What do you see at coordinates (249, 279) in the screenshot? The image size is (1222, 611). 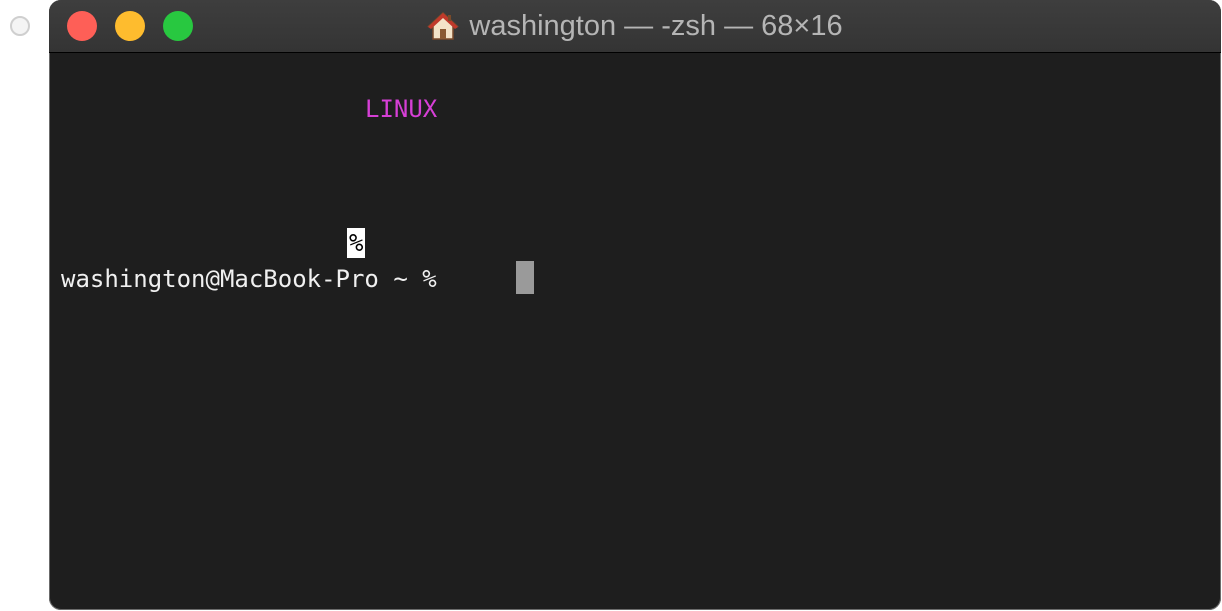 I see `shell-prompt: washington@MacBook-Pro ~ %` at bounding box center [249, 279].